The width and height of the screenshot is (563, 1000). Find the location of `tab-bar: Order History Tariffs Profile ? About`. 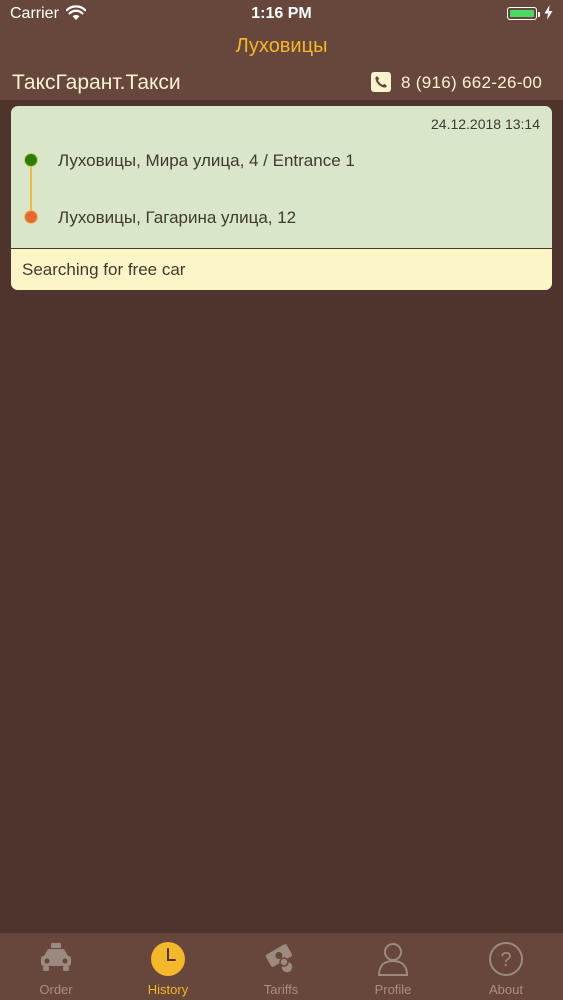

tab-bar: Order History Tariffs Profile ? About is located at coordinates (281, 966).